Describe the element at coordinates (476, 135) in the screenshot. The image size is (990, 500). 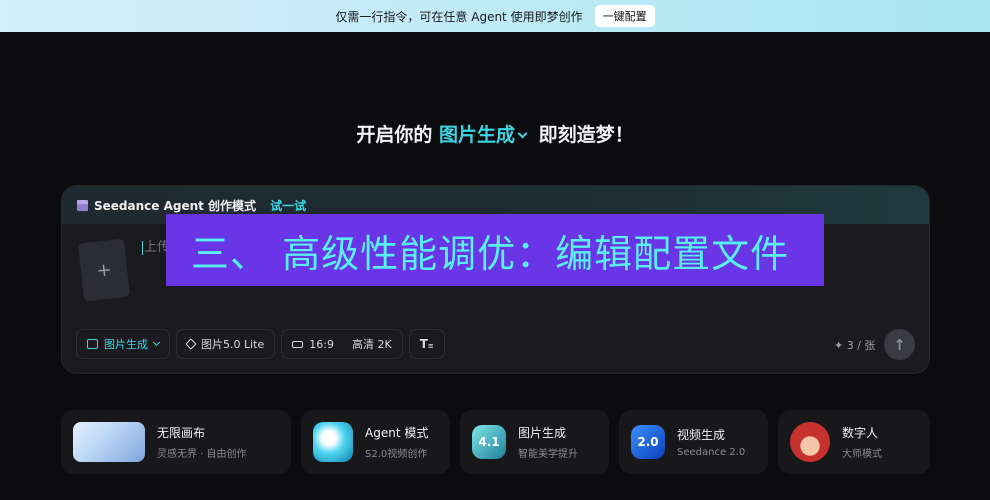
I see `mode-selector-label: 图片生成` at that location.